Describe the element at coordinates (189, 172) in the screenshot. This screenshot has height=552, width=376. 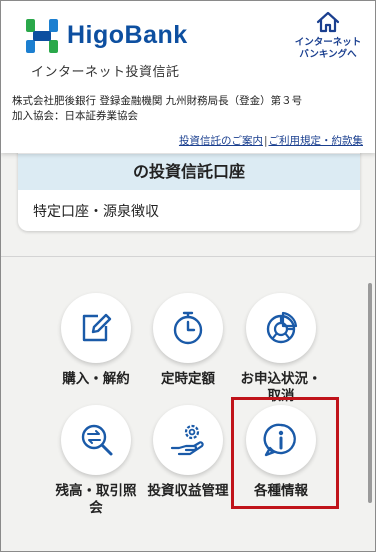
I see `account-card-title: の投資信託口座` at that location.